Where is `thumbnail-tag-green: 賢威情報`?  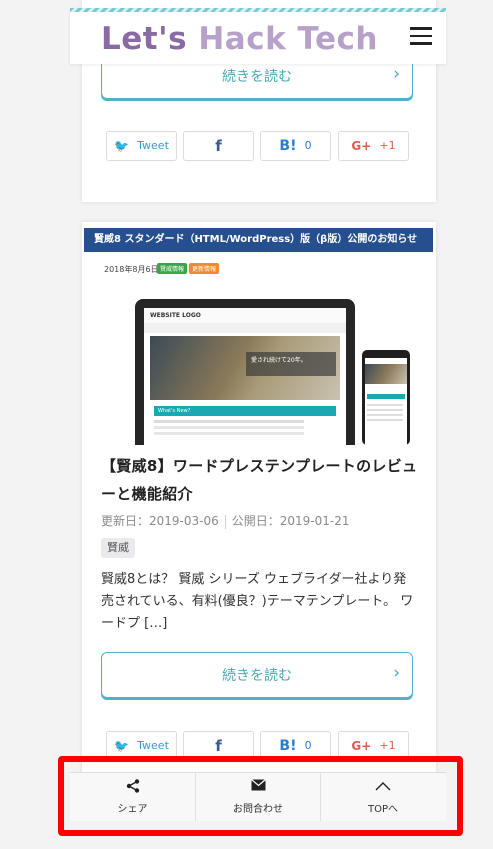 thumbnail-tag-green: 賢威情報 is located at coordinates (172, 268).